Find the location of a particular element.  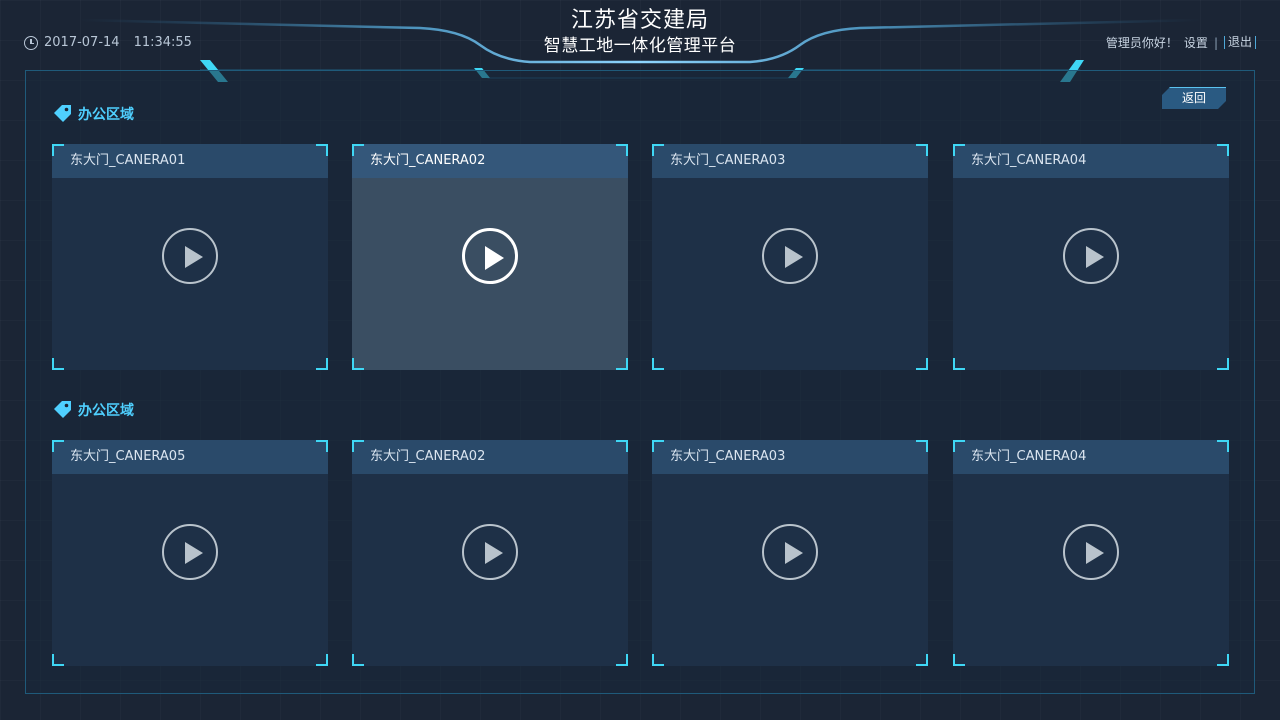

camera-tile-active: 东大门_CANERA02 is located at coordinates (490, 257).